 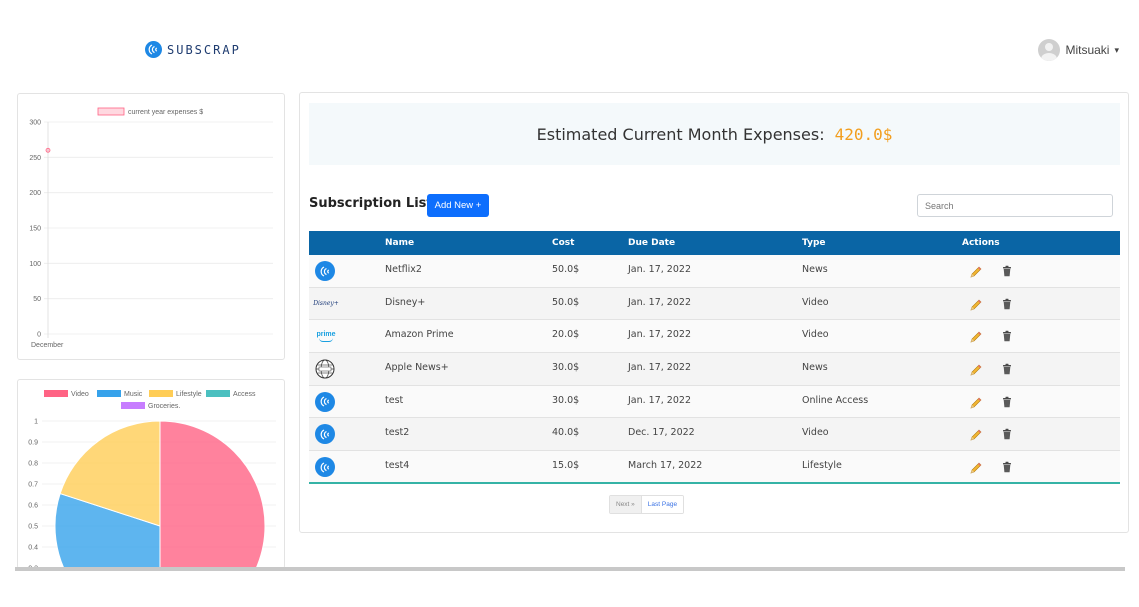 What do you see at coordinates (714, 337) in the screenshot?
I see `table-row: prime Amazon Prime 20.0$ Jan. 17, 2022 Video` at bounding box center [714, 337].